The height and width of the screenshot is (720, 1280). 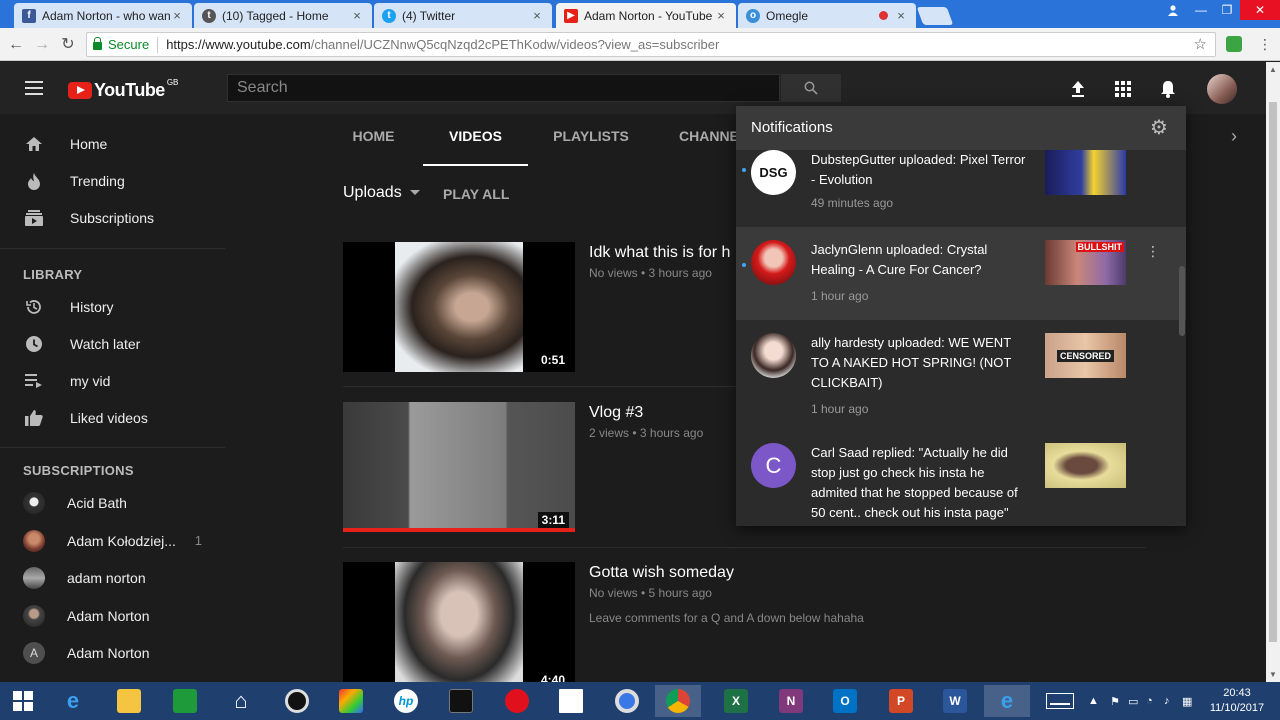 What do you see at coordinates (1200, 44) in the screenshot?
I see `bookmark-star-icon: ☆` at bounding box center [1200, 44].